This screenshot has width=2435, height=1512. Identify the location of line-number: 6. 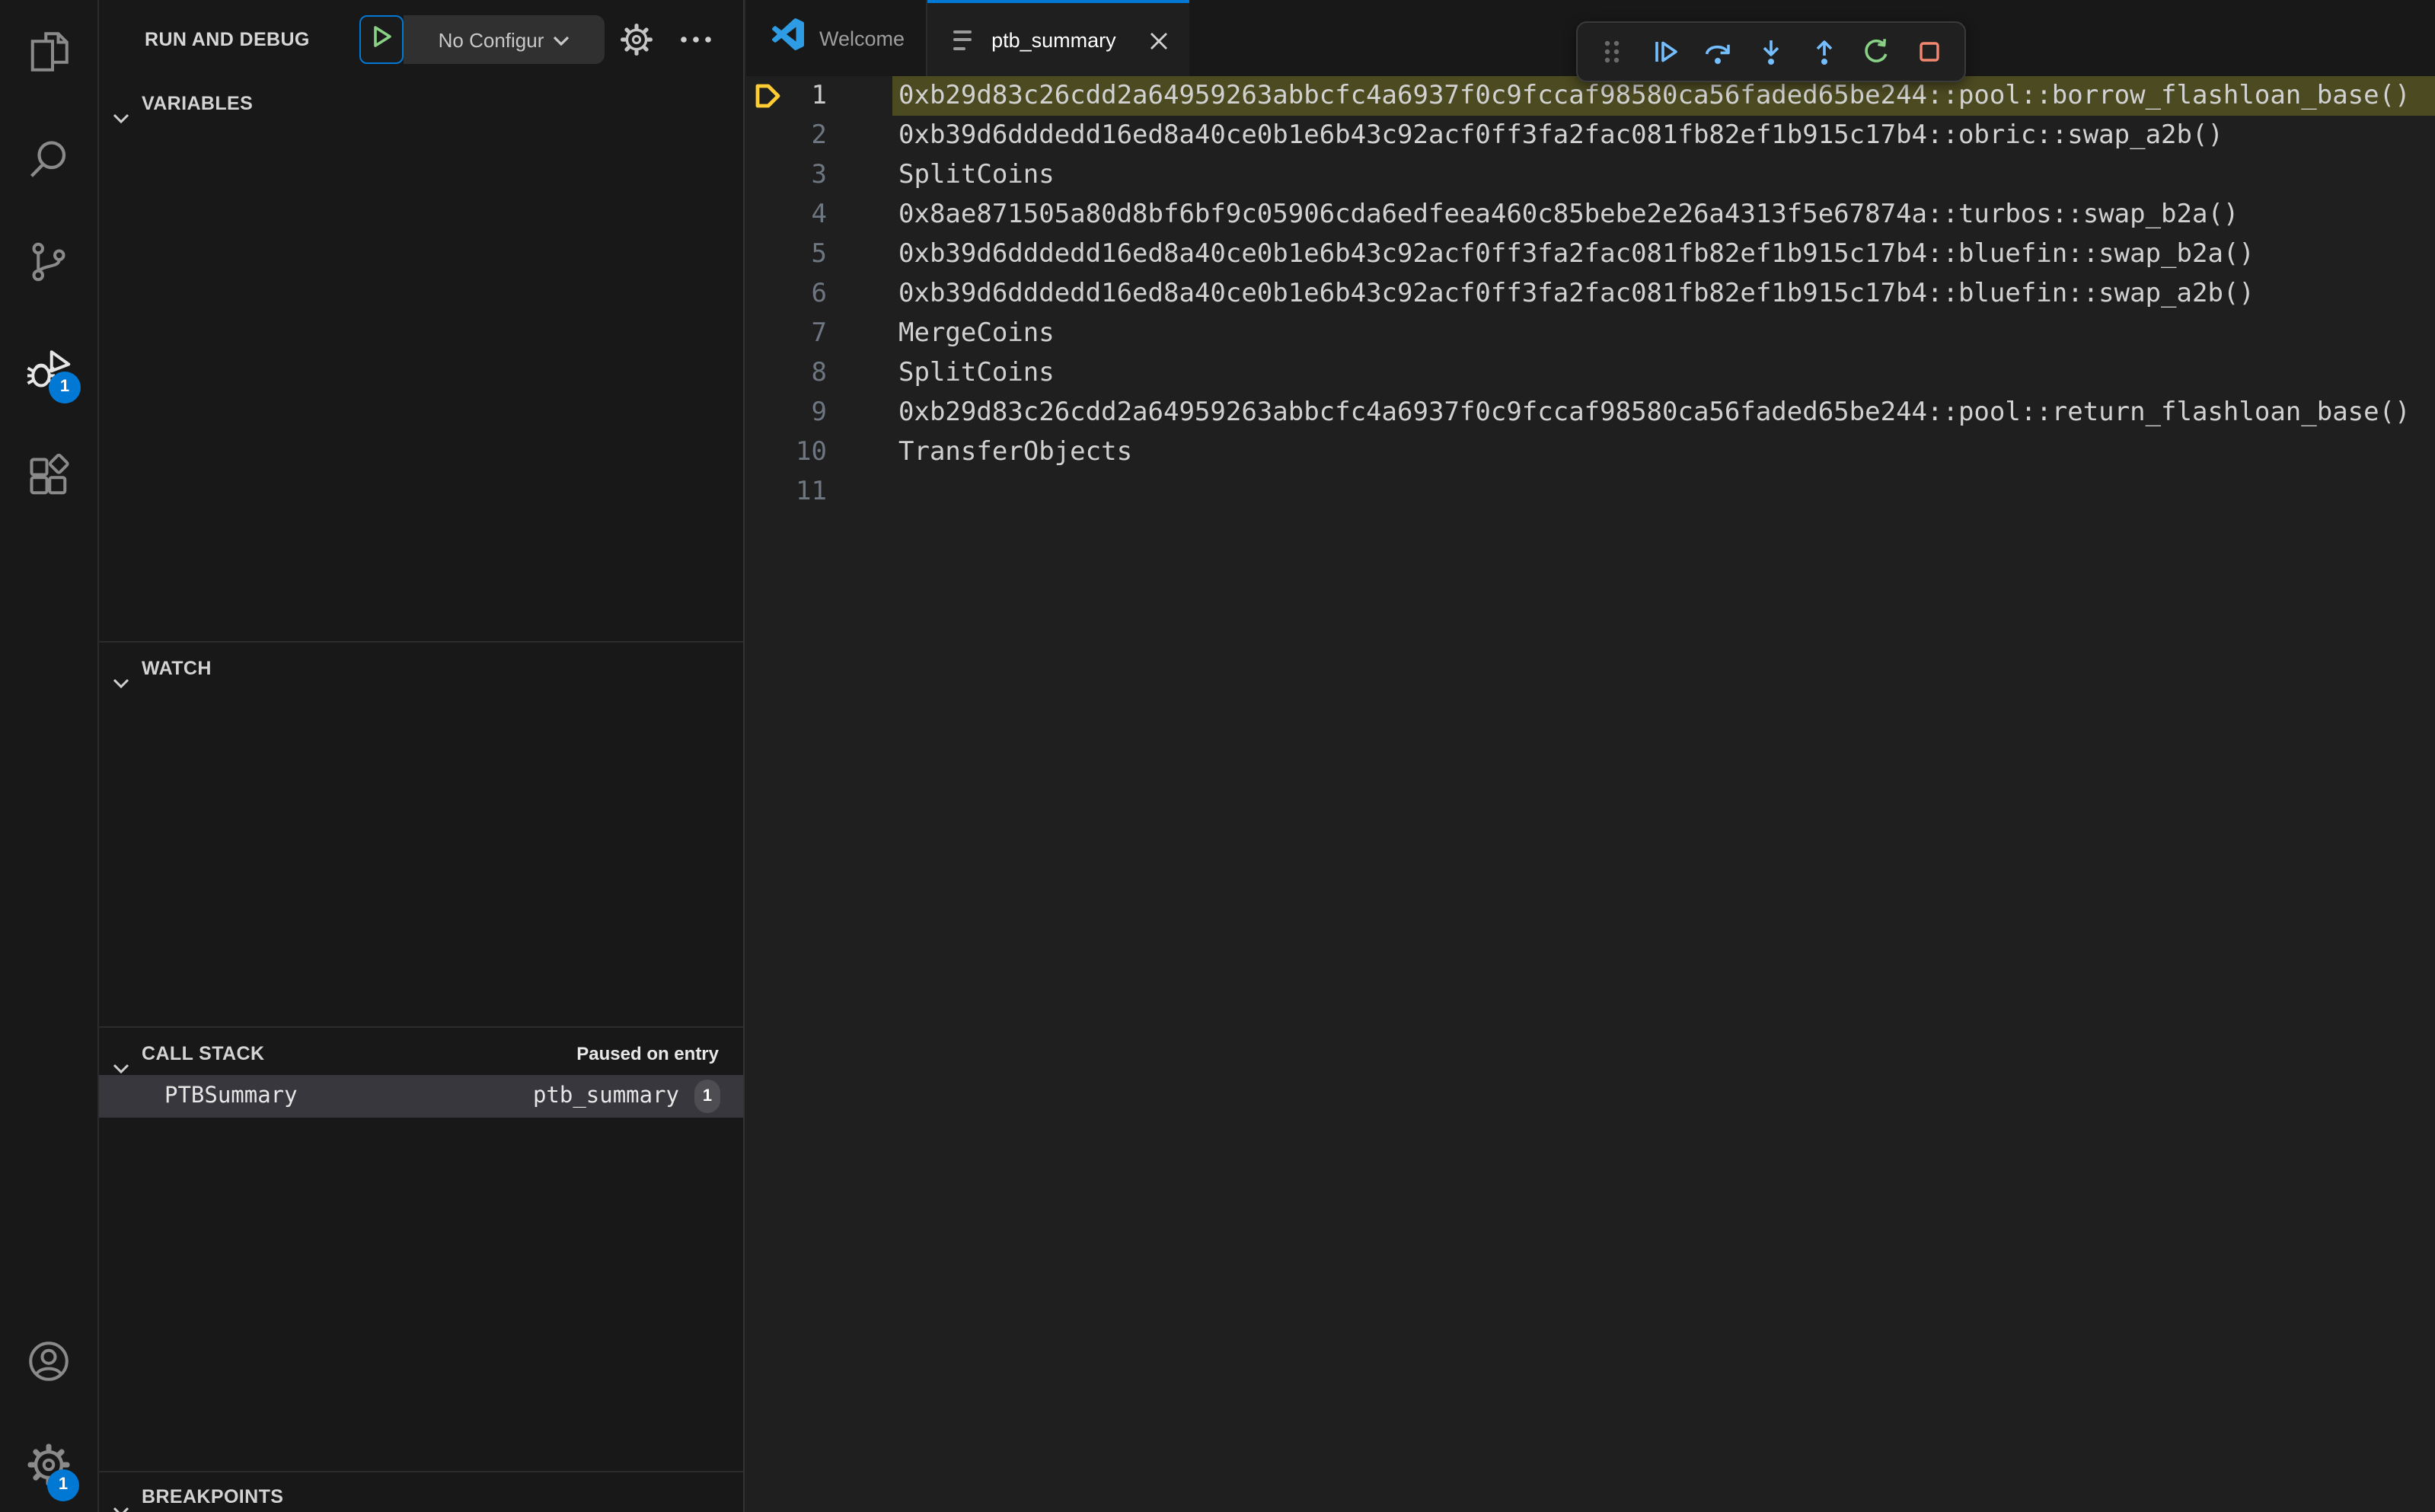
(787, 294).